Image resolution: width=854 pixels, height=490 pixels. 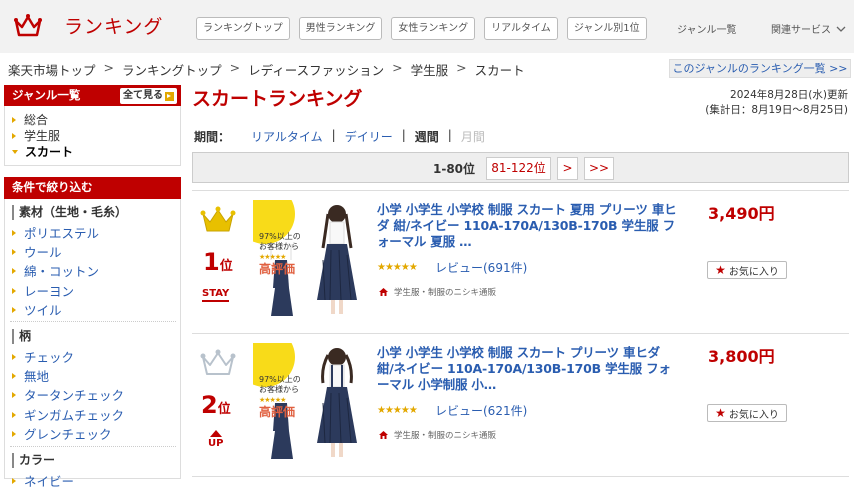 I want to click on review-count-link: レビュー(691件), so click(x=481, y=267).